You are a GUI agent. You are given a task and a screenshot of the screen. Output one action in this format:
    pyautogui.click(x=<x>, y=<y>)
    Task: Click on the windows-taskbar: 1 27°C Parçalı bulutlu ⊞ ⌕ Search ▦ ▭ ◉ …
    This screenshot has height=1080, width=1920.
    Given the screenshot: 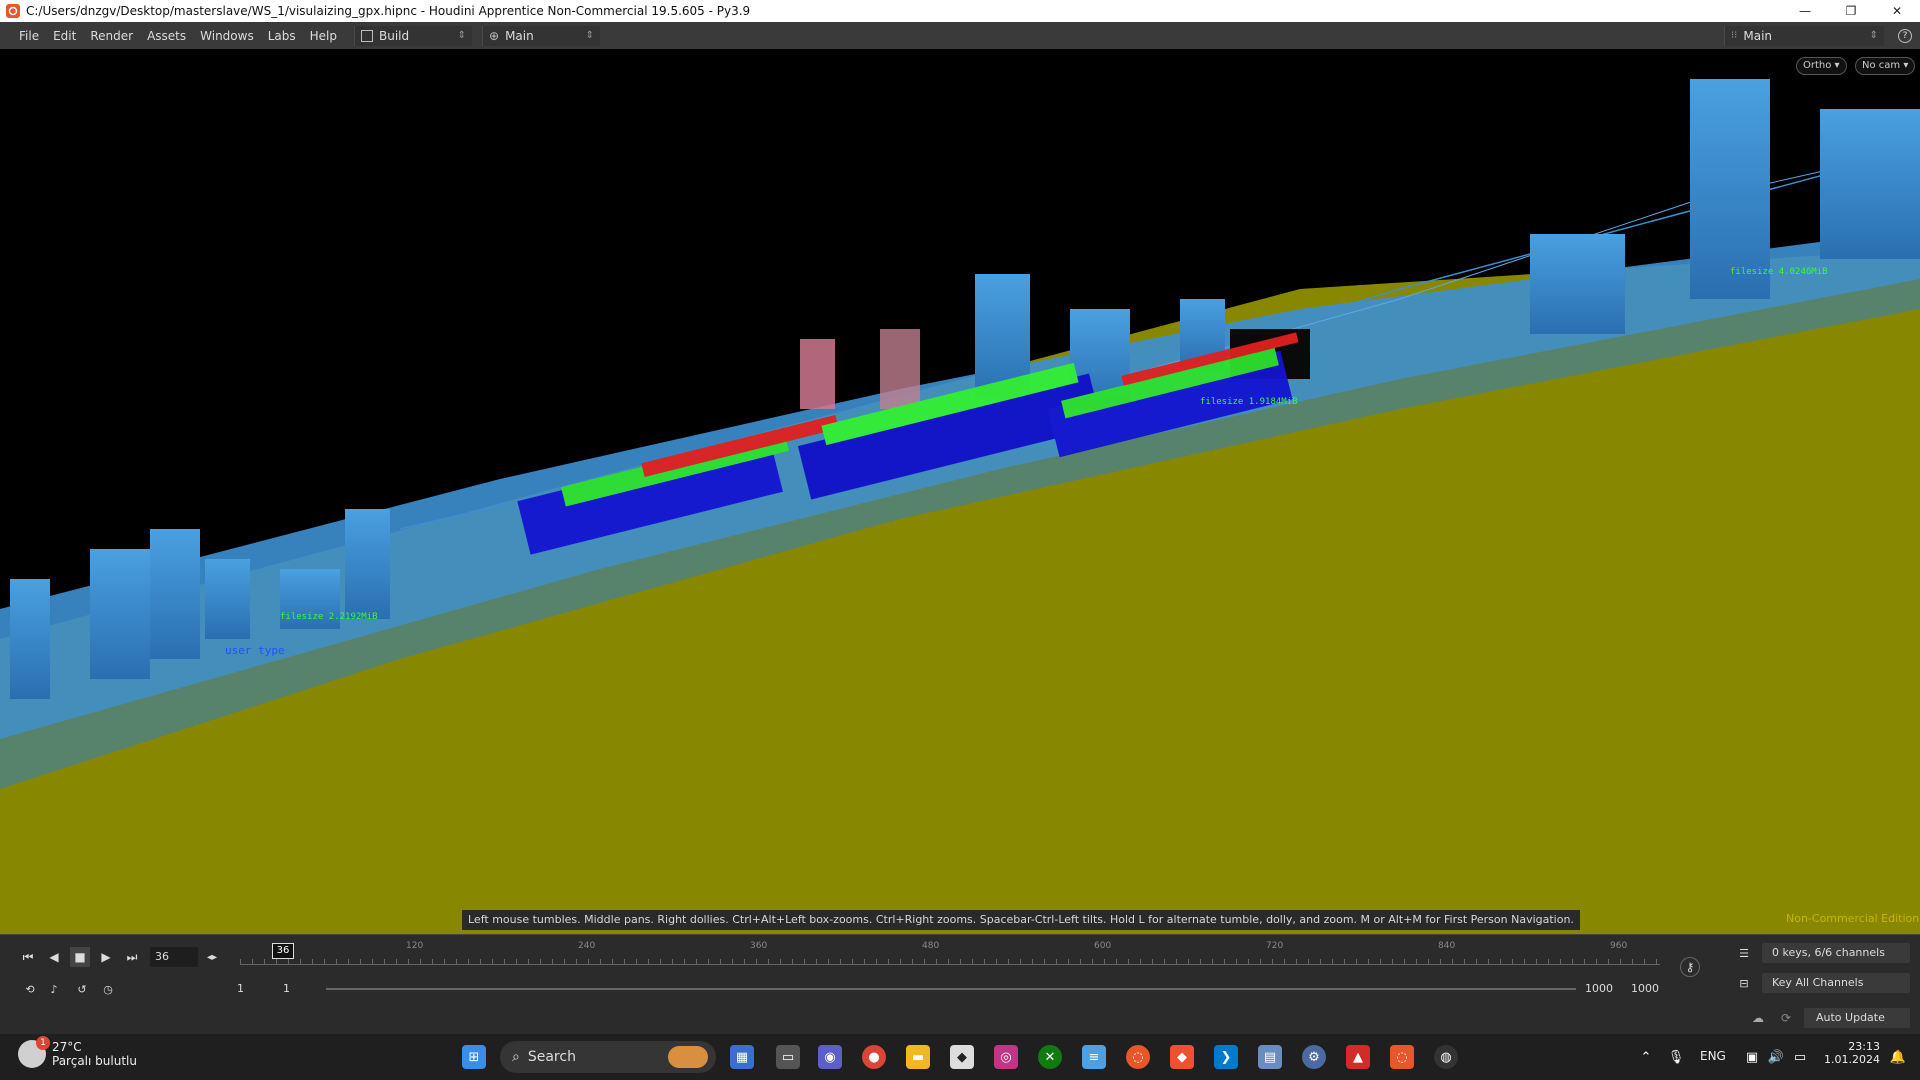 What is the action you would take?
    pyautogui.click(x=960, y=1057)
    